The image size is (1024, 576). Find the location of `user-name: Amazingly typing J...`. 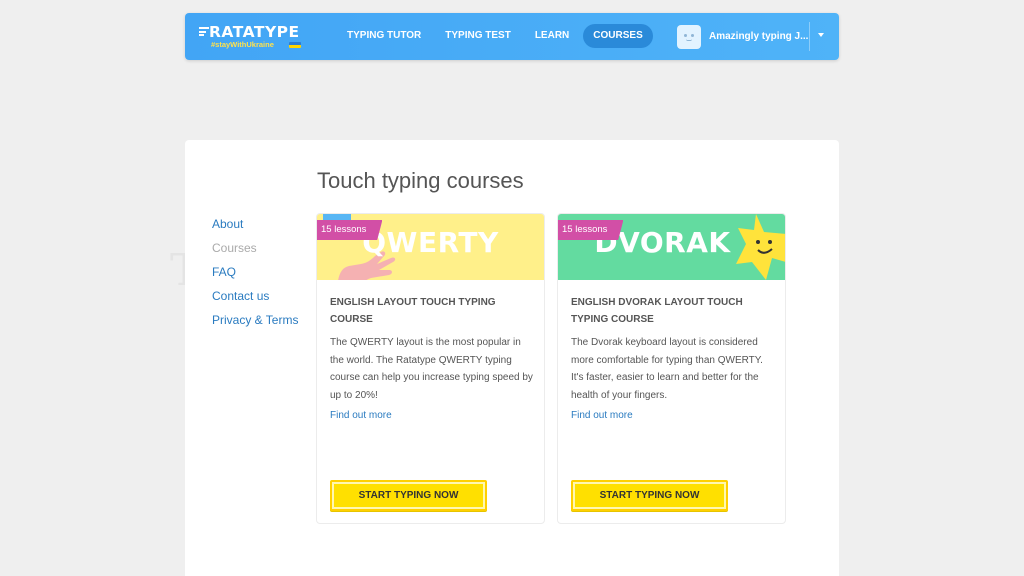

user-name: Amazingly typing J... is located at coordinates (758, 36).